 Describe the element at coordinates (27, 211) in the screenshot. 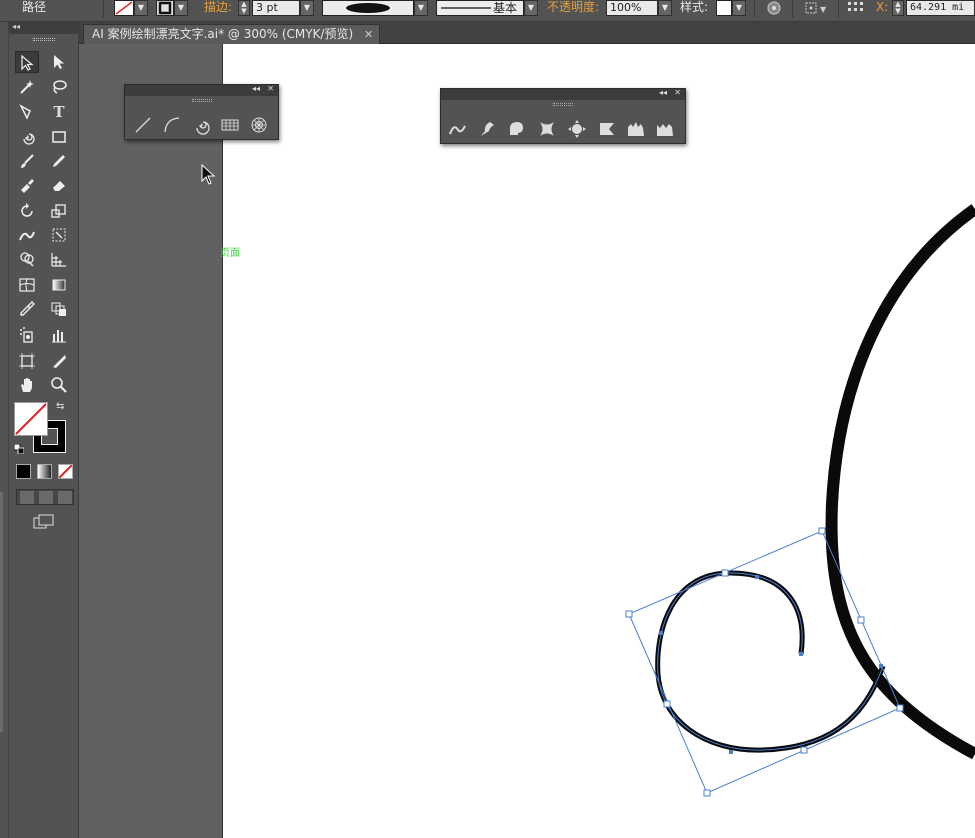

I see `rotate-tool-icon` at that location.